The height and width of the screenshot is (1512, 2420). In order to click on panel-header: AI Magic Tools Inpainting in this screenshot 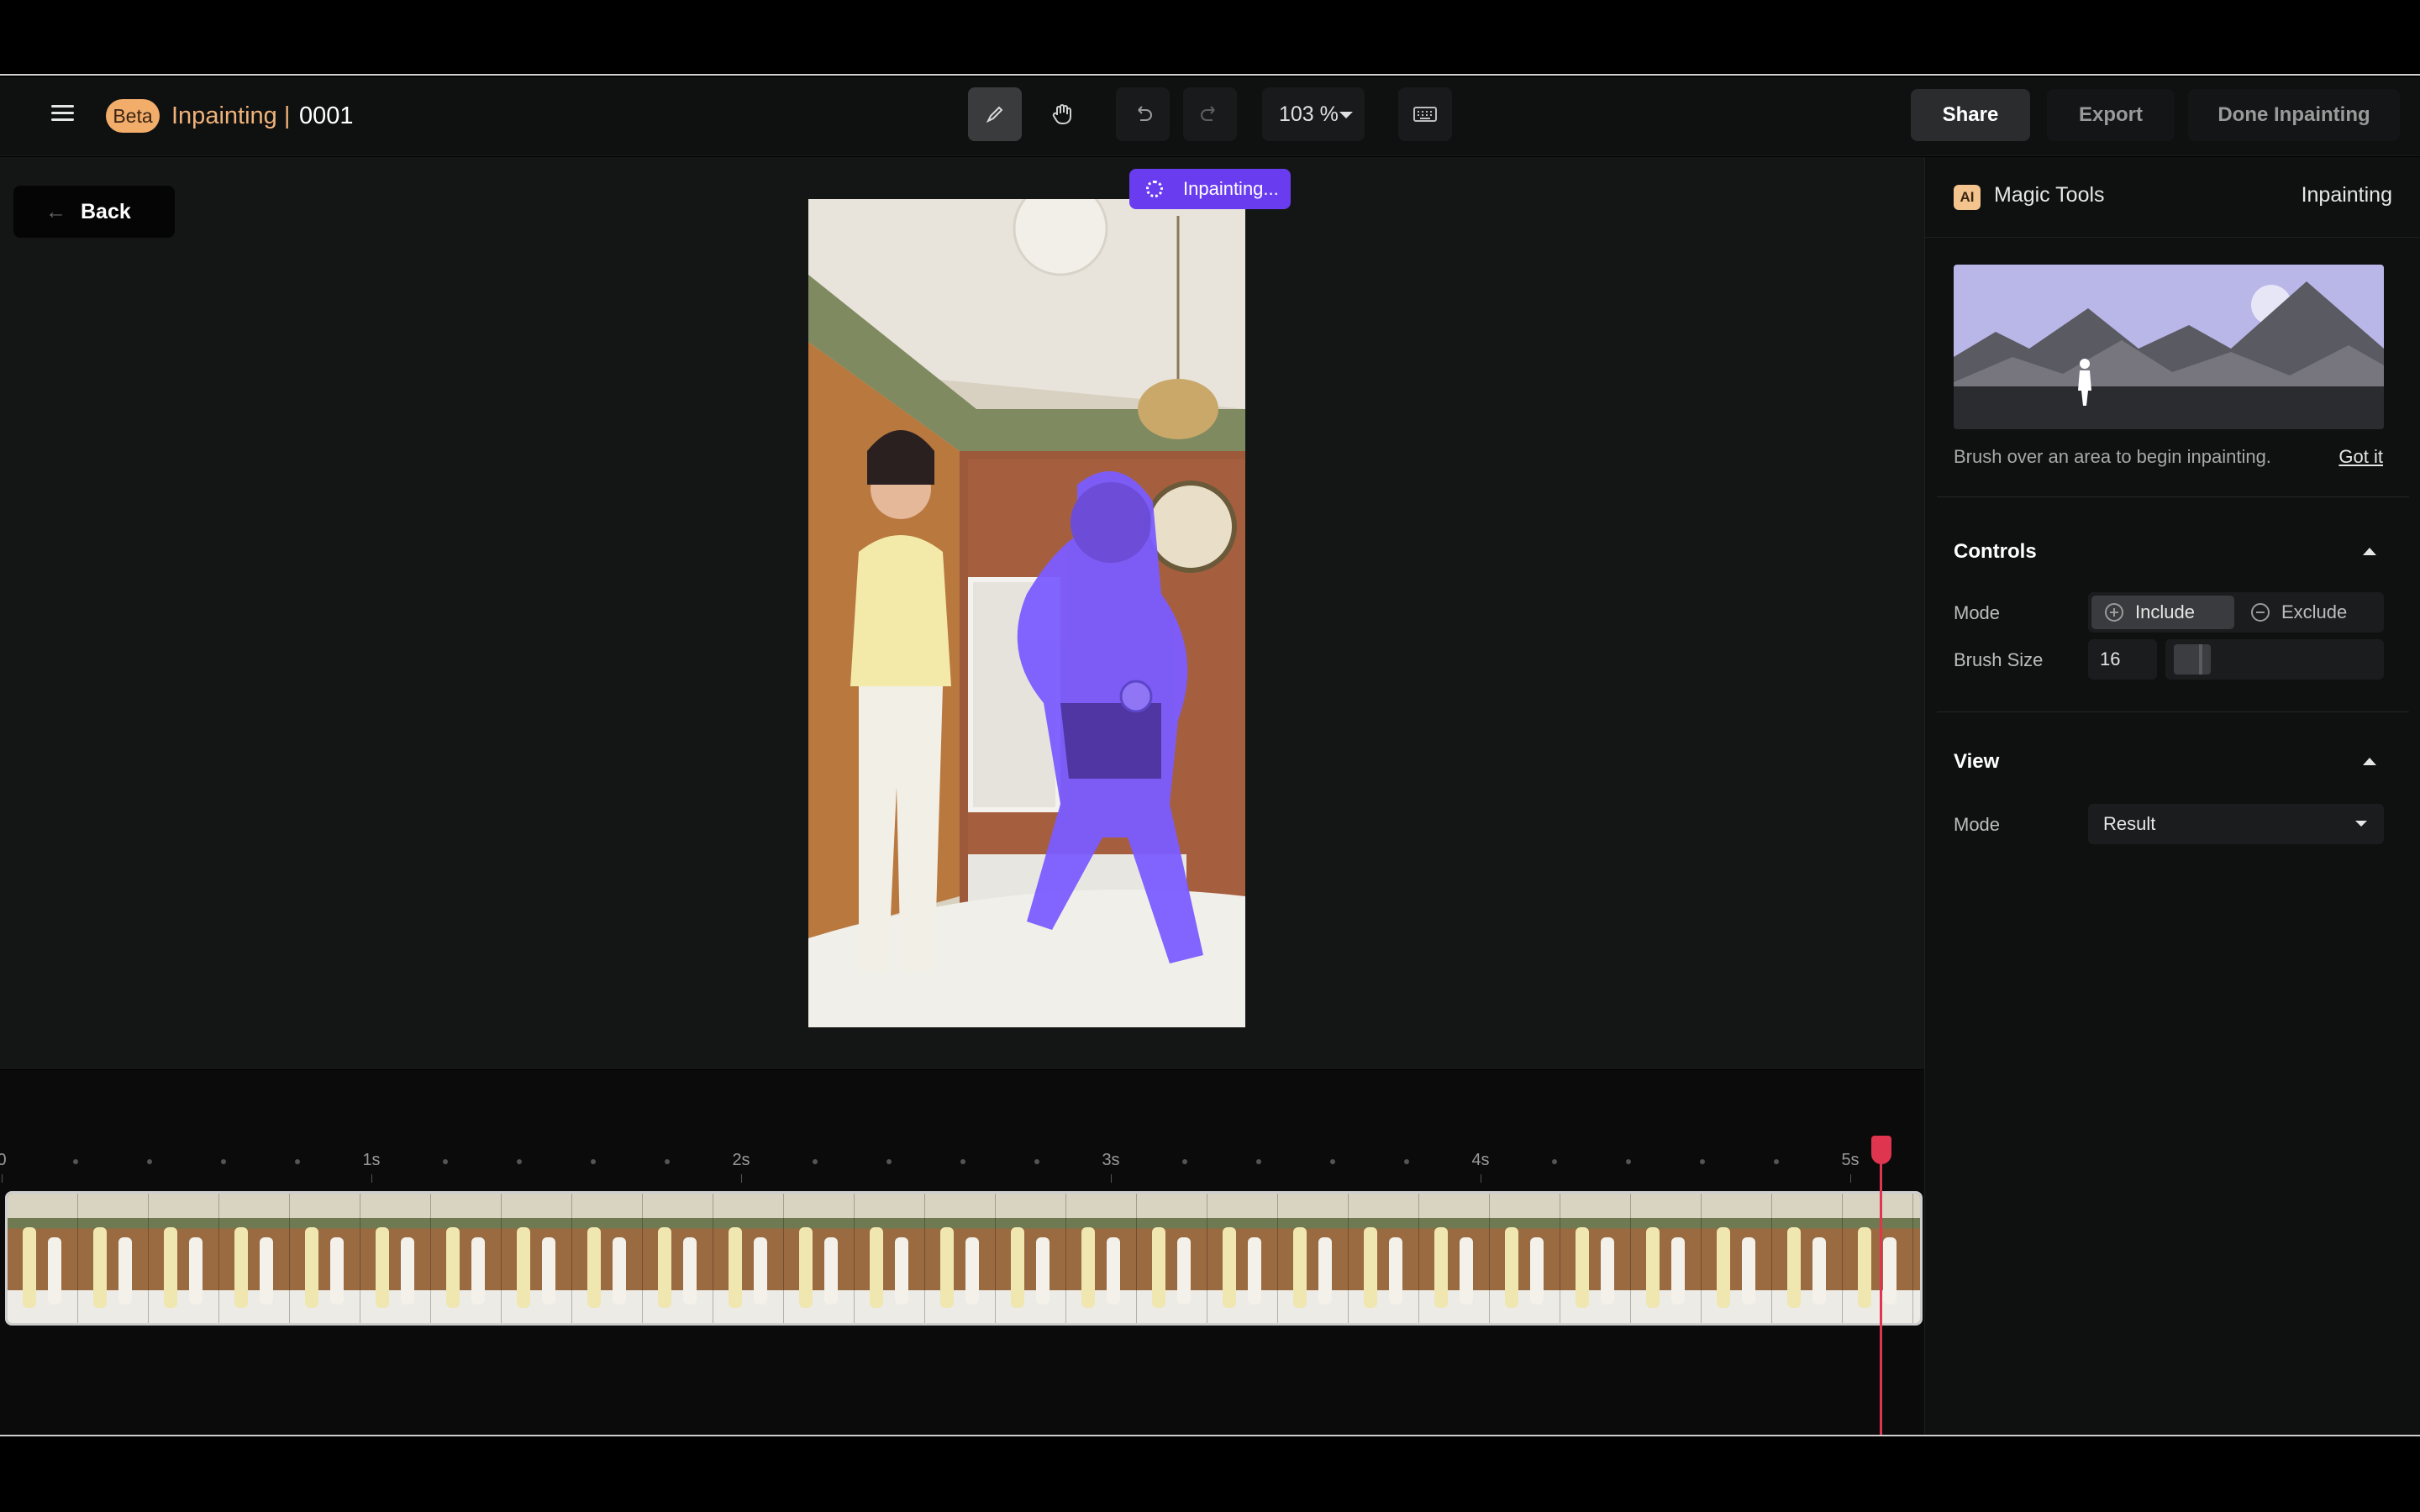, I will do `click(2172, 197)`.